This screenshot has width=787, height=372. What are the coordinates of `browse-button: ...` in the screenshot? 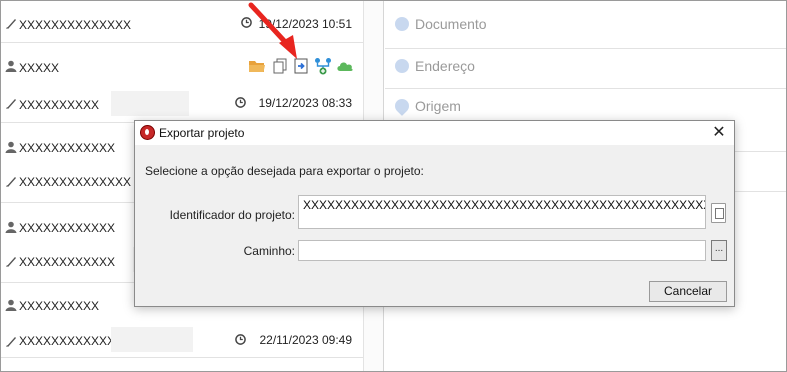 It's located at (719, 250).